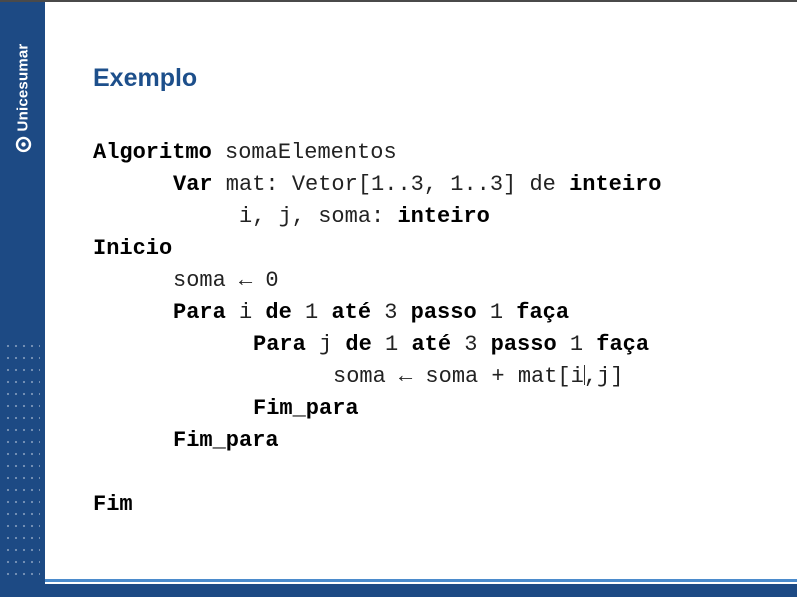 The width and height of the screenshot is (797, 597). I want to click on code-line-outer-loop: Para i de 1 até 3 passo 1 faça, so click(377, 313).